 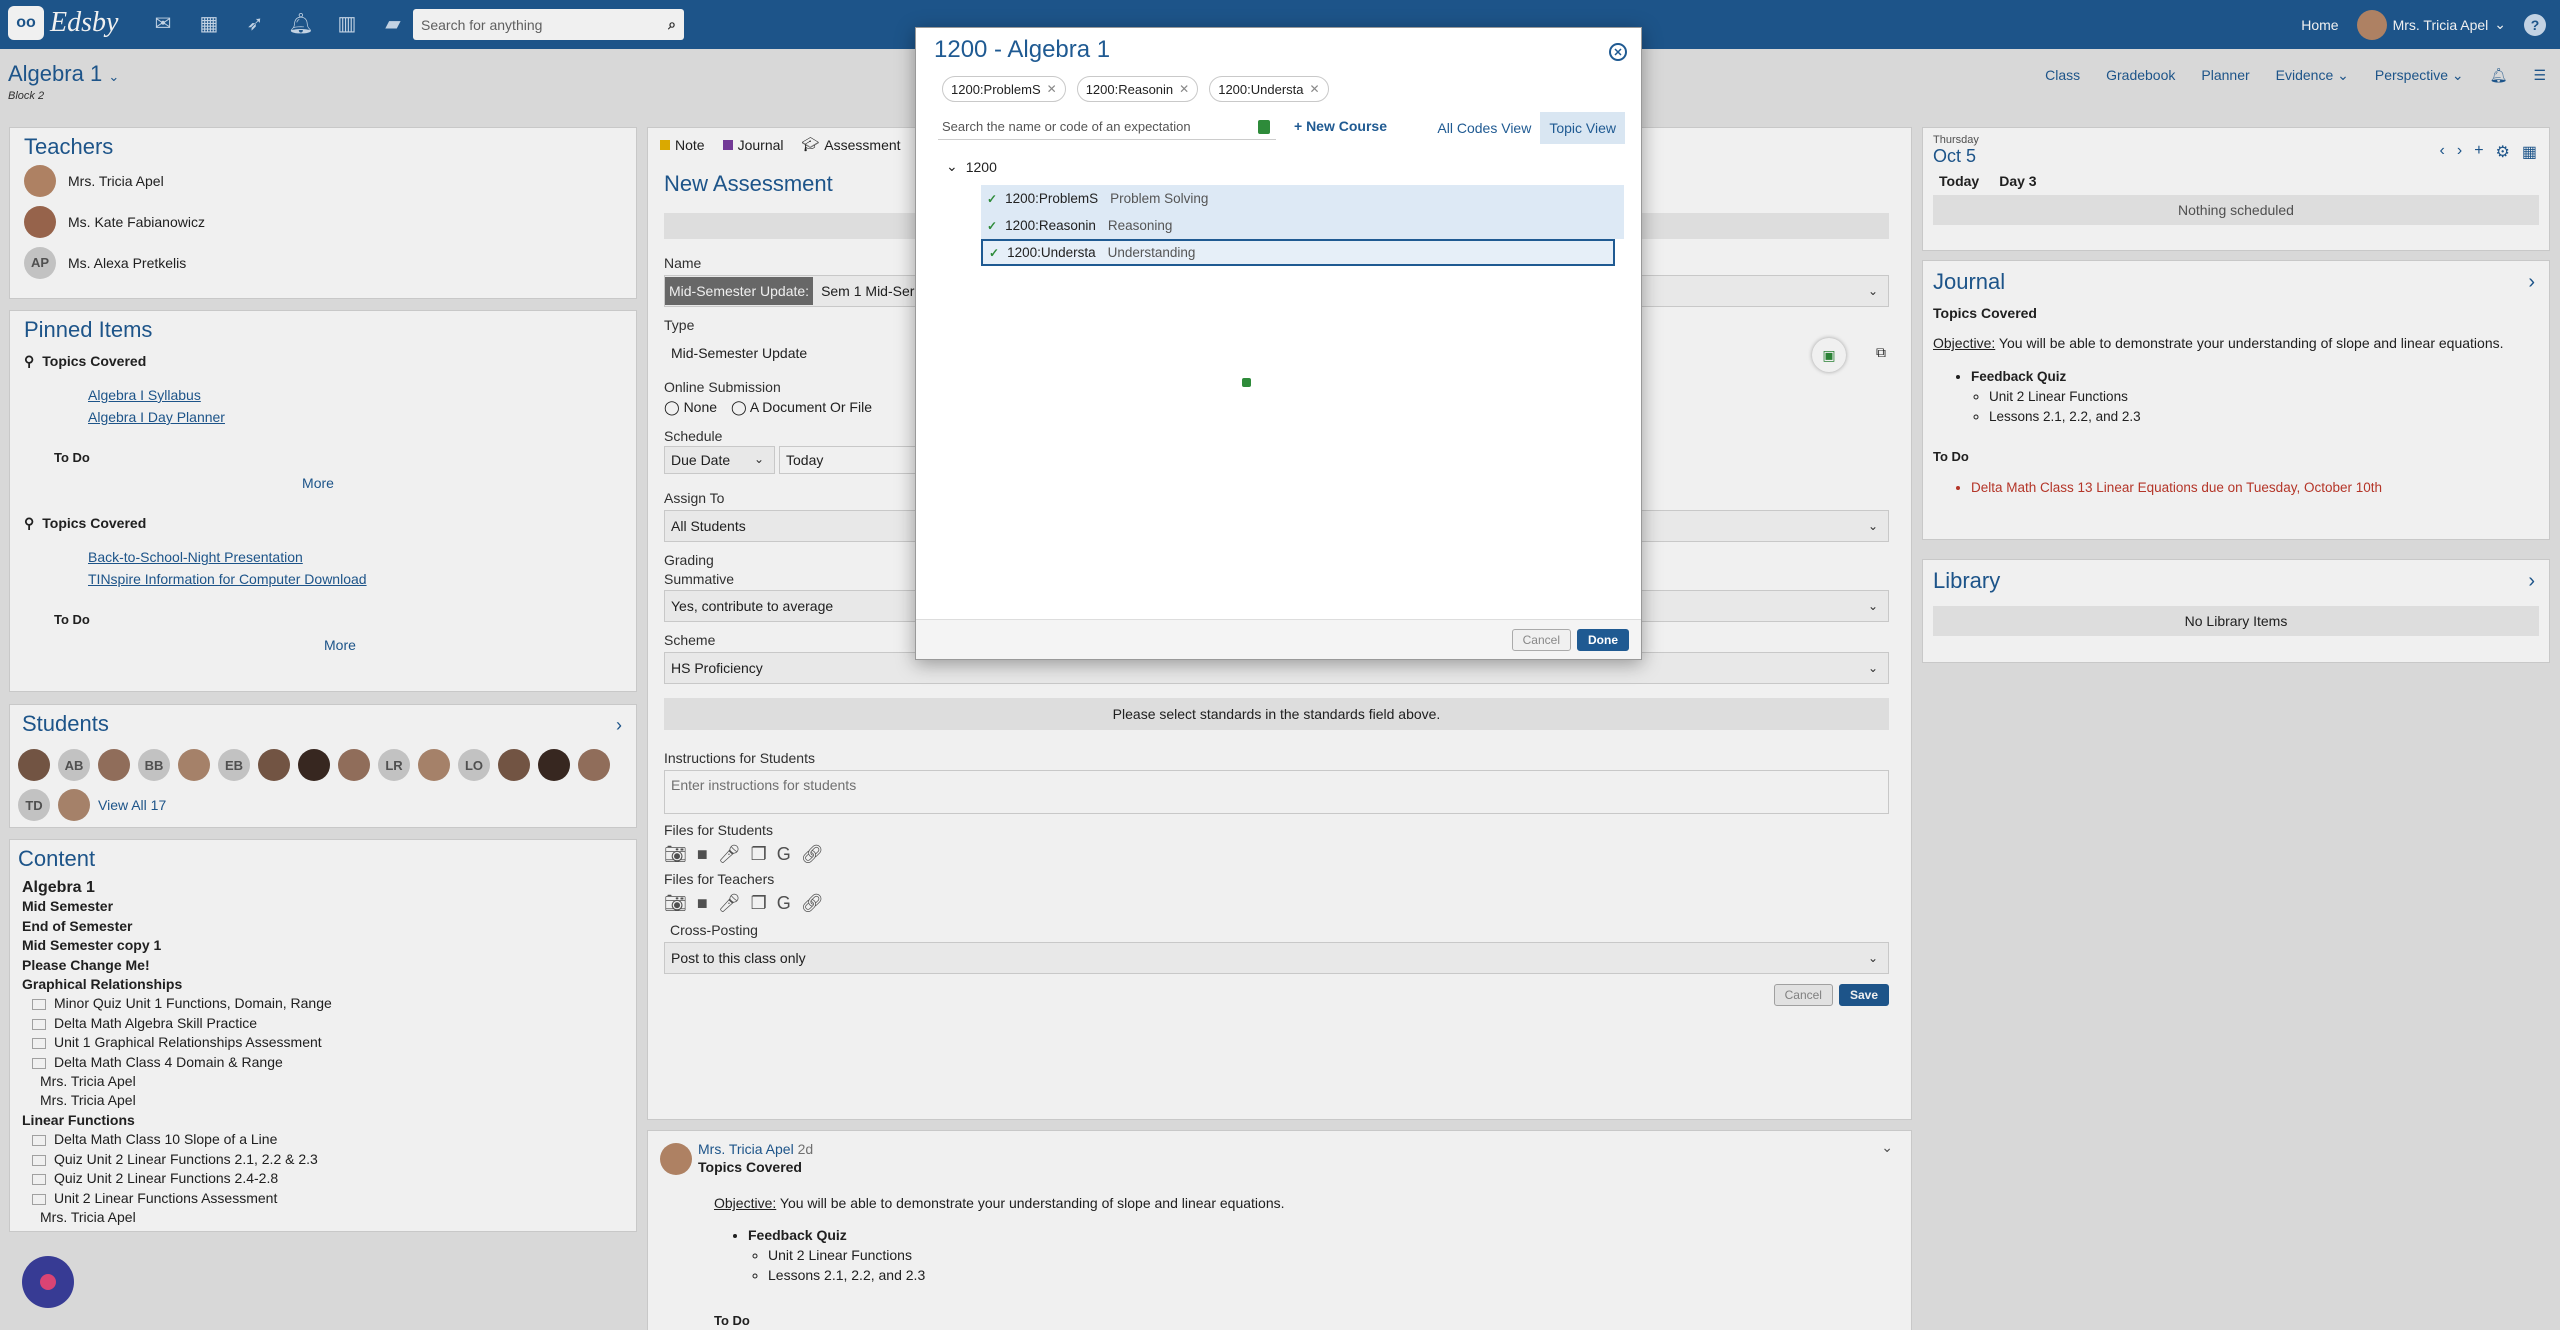 What do you see at coordinates (2529, 152) in the screenshot?
I see `calendar-icon: ▦` at bounding box center [2529, 152].